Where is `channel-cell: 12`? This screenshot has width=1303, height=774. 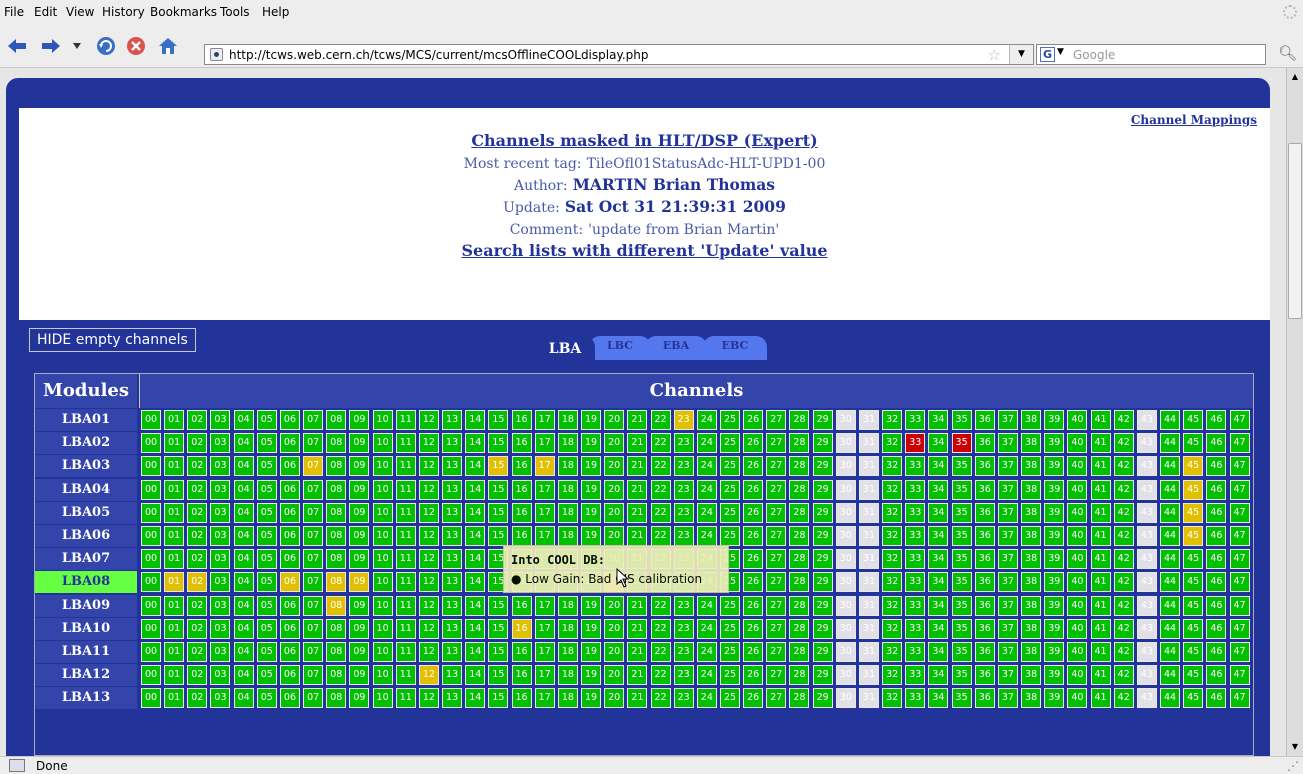 channel-cell: 12 is located at coordinates (428, 420).